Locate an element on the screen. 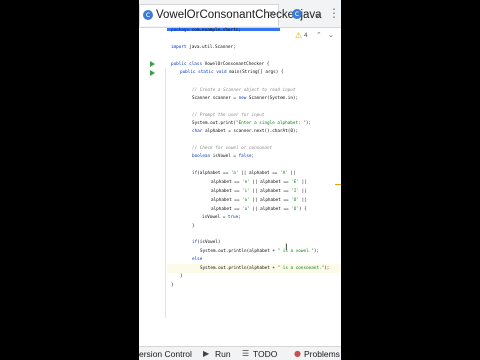 The width and height of the screenshot is (480, 360). code-line: alphabet == 'o' || alphabet == 'O' || is located at coordinates (259, 200).